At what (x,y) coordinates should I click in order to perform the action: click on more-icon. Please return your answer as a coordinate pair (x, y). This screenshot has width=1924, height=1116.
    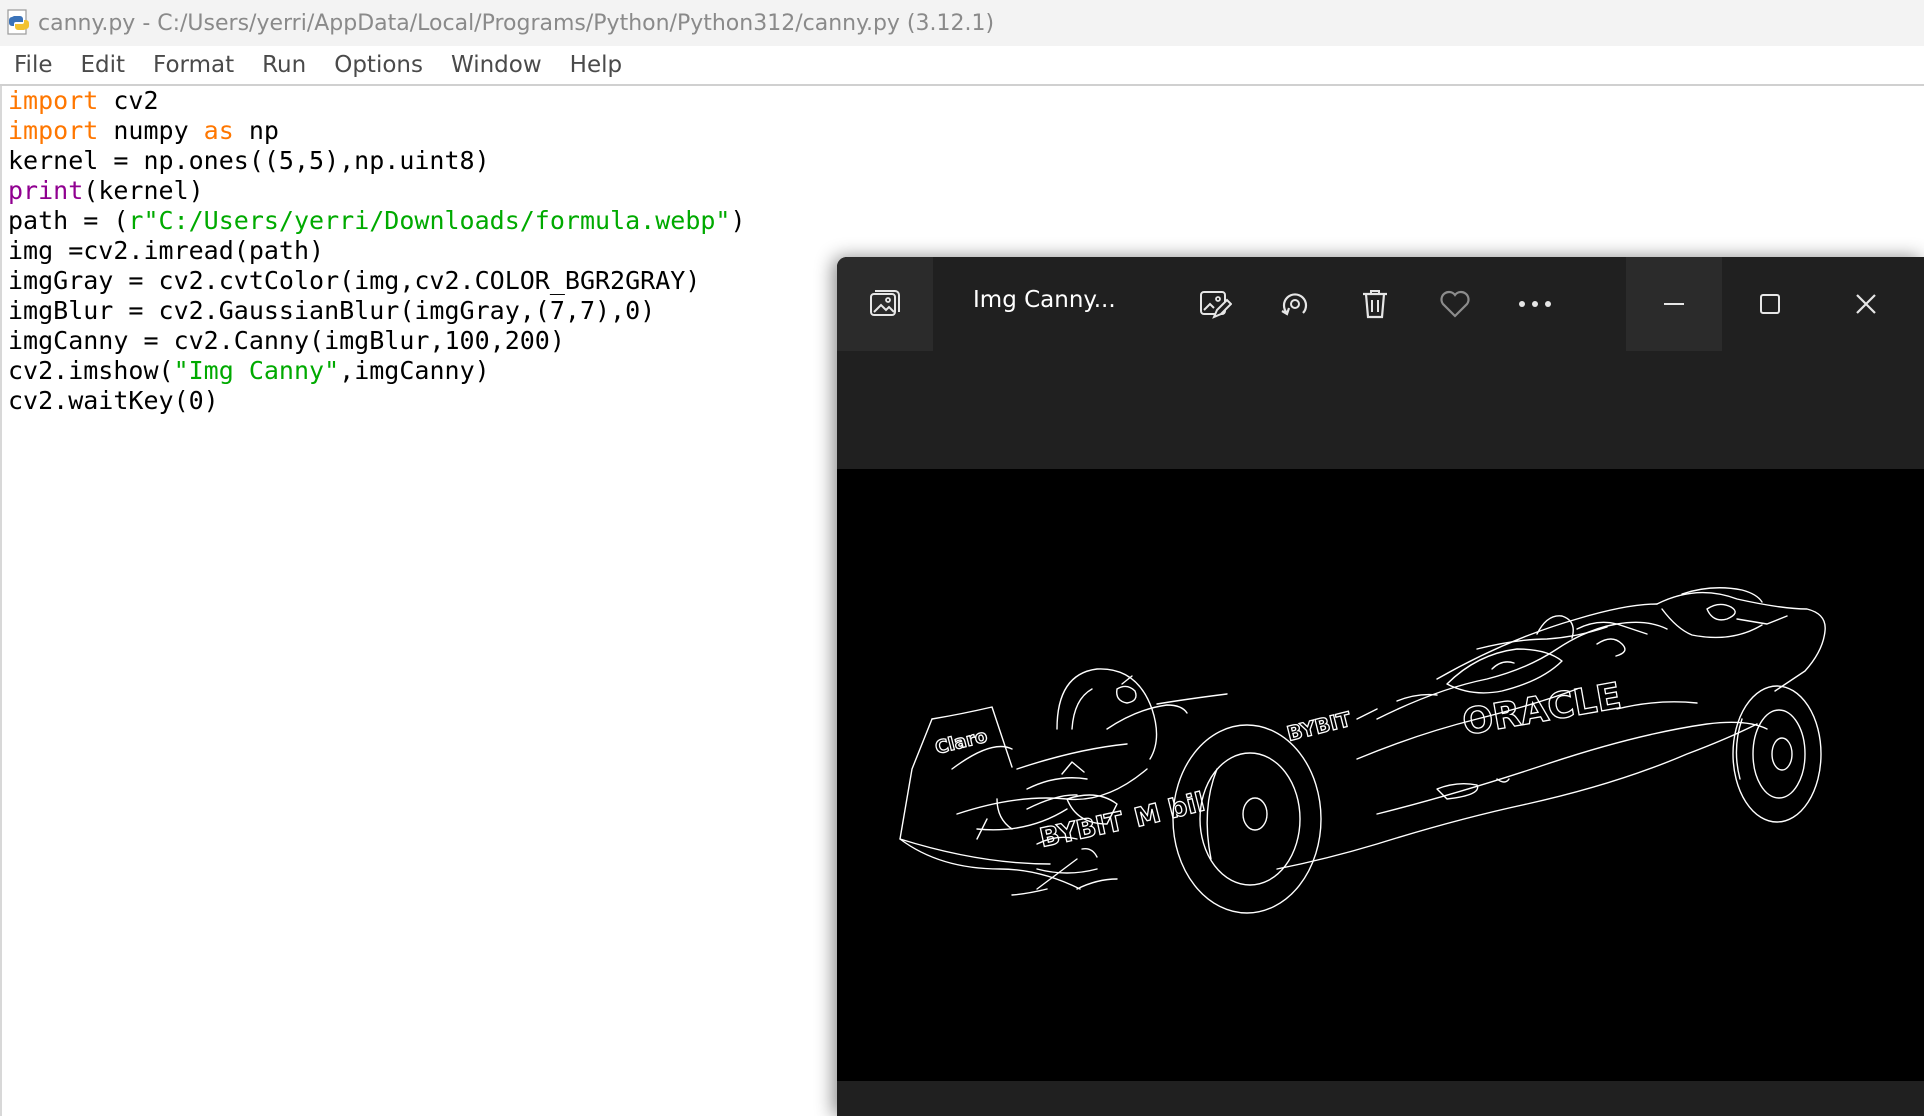
    Looking at the image, I should click on (1535, 304).